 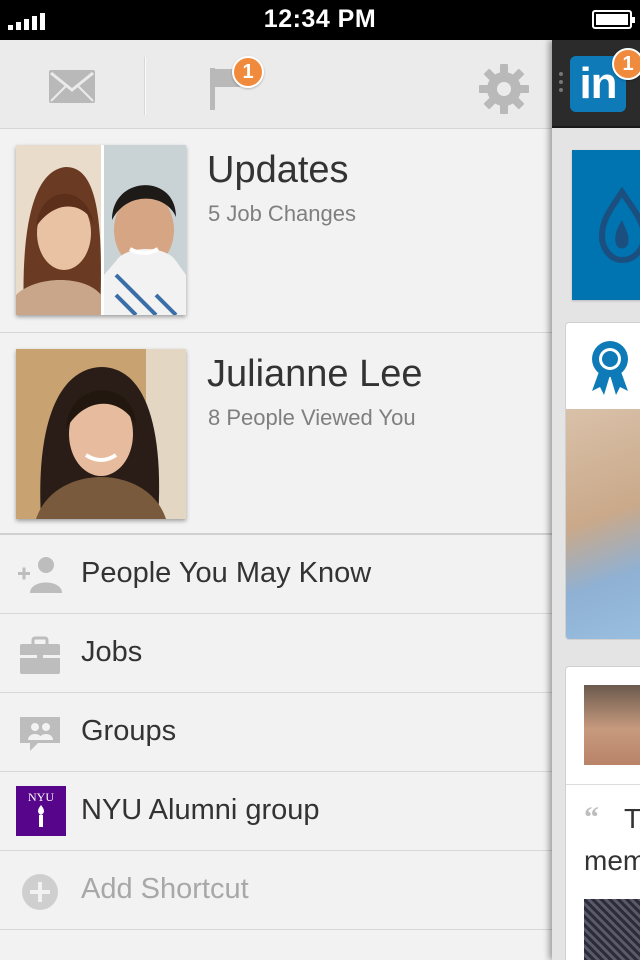 I want to click on drag-handle, so click(x=561, y=82).